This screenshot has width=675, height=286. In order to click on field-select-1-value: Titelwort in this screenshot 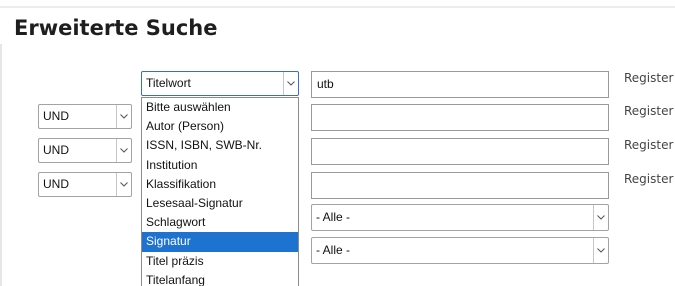, I will do `click(168, 83)`.